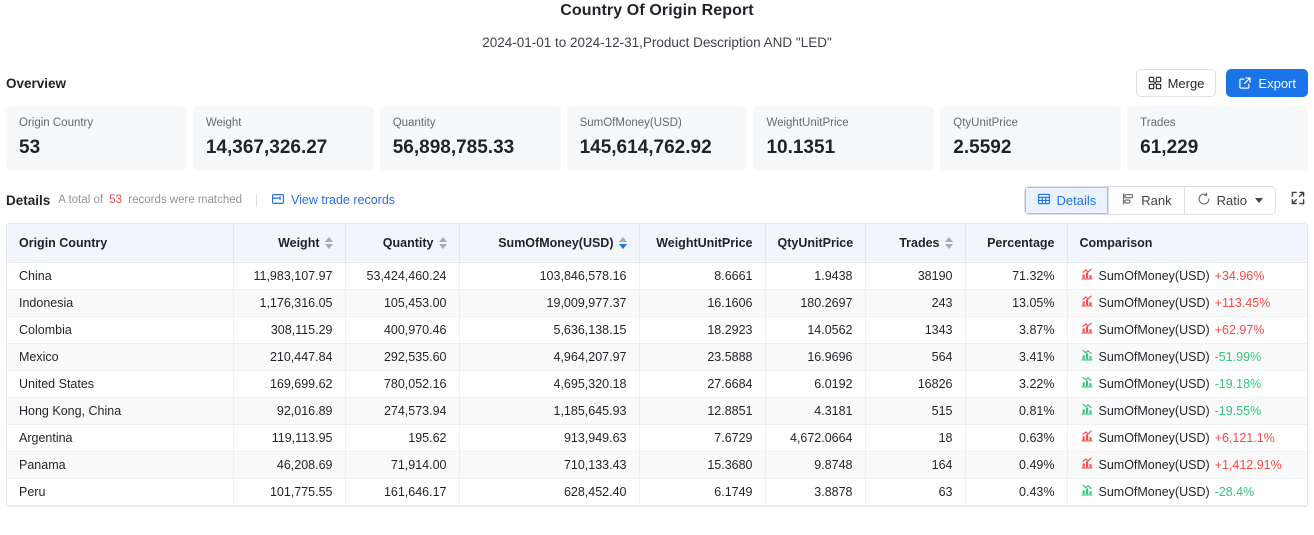 This screenshot has height=535, width=1314. Describe the element at coordinates (1176, 83) in the screenshot. I see `merge-button: Merge` at that location.